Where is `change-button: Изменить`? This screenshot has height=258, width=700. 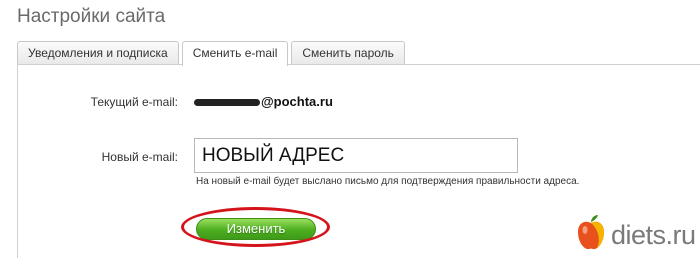
change-button: Изменить is located at coordinates (256, 229).